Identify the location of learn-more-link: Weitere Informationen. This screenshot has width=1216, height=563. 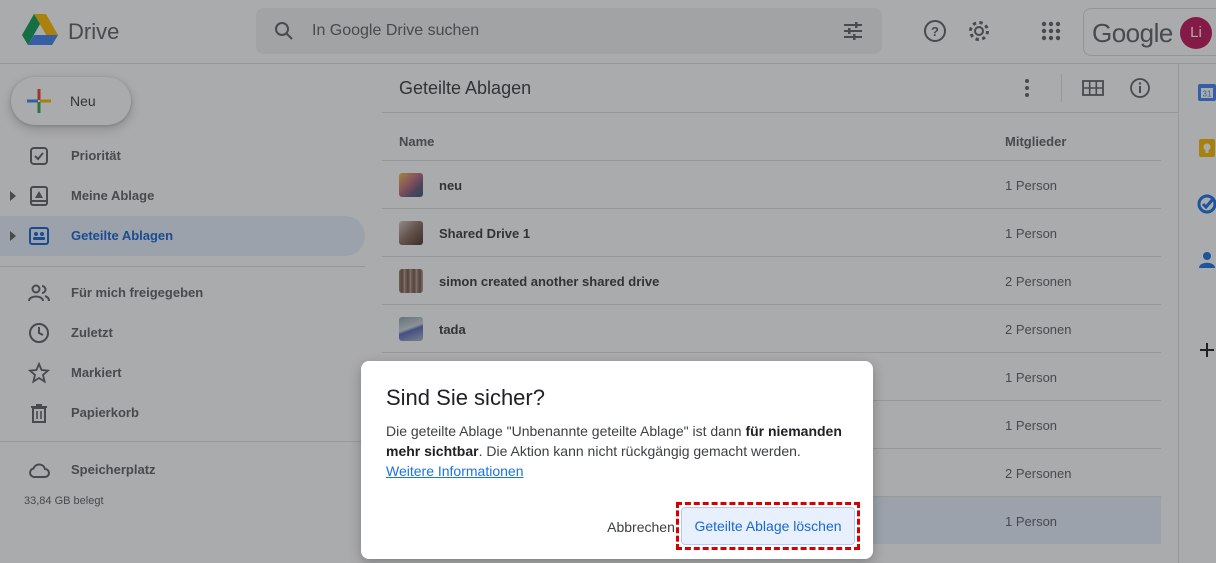
(454, 471).